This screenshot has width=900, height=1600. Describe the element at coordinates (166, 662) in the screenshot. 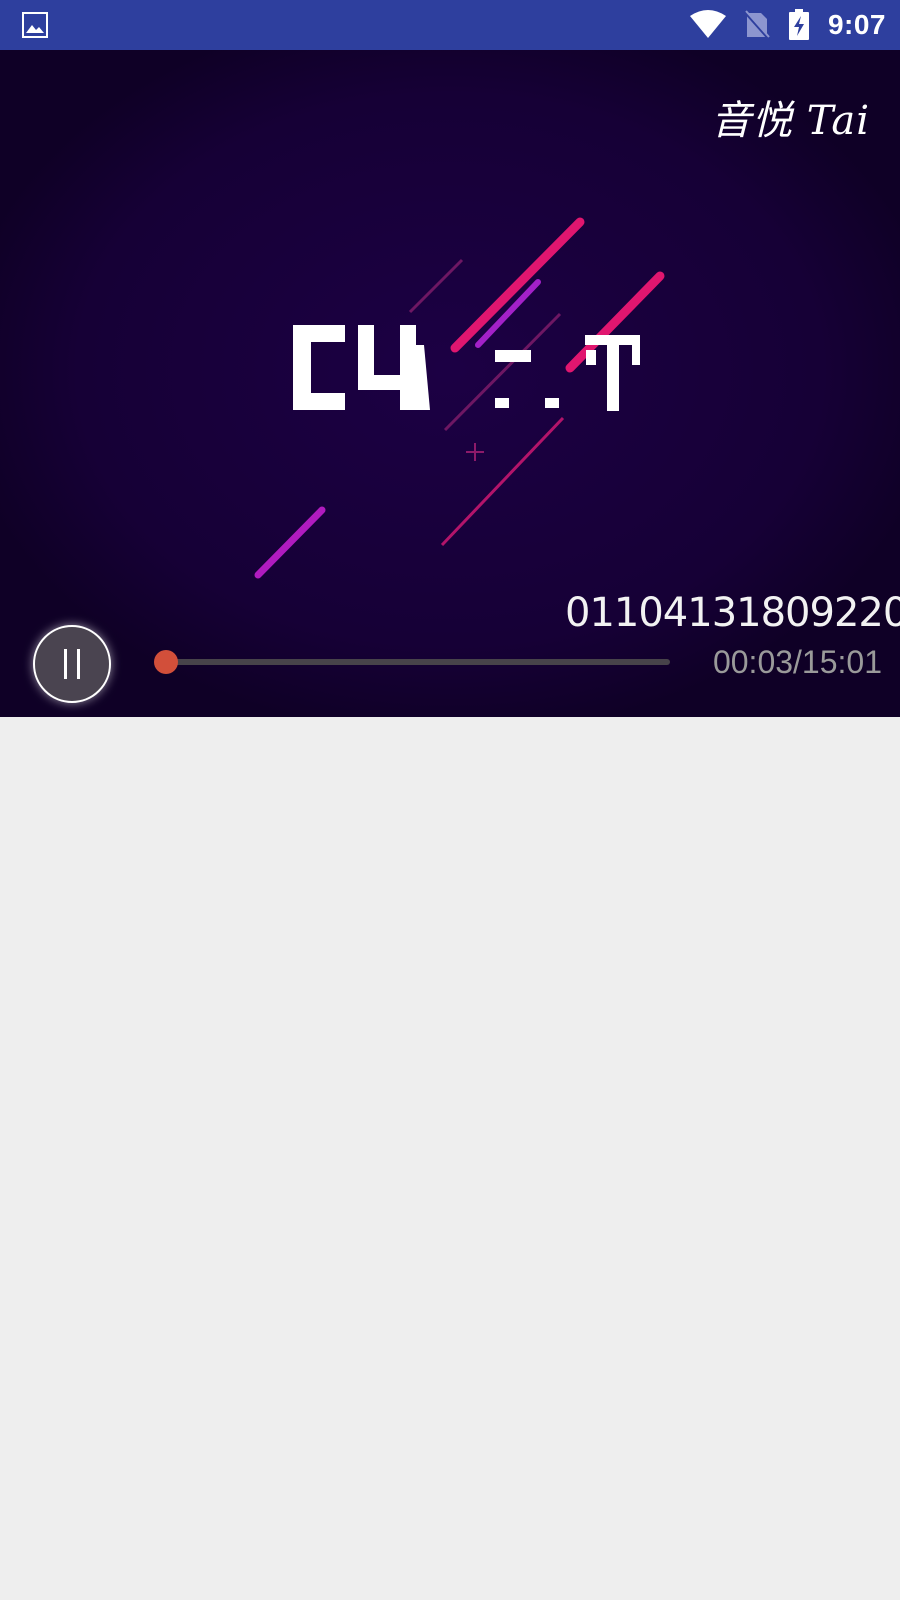

I see `seek-bar-thumb` at that location.